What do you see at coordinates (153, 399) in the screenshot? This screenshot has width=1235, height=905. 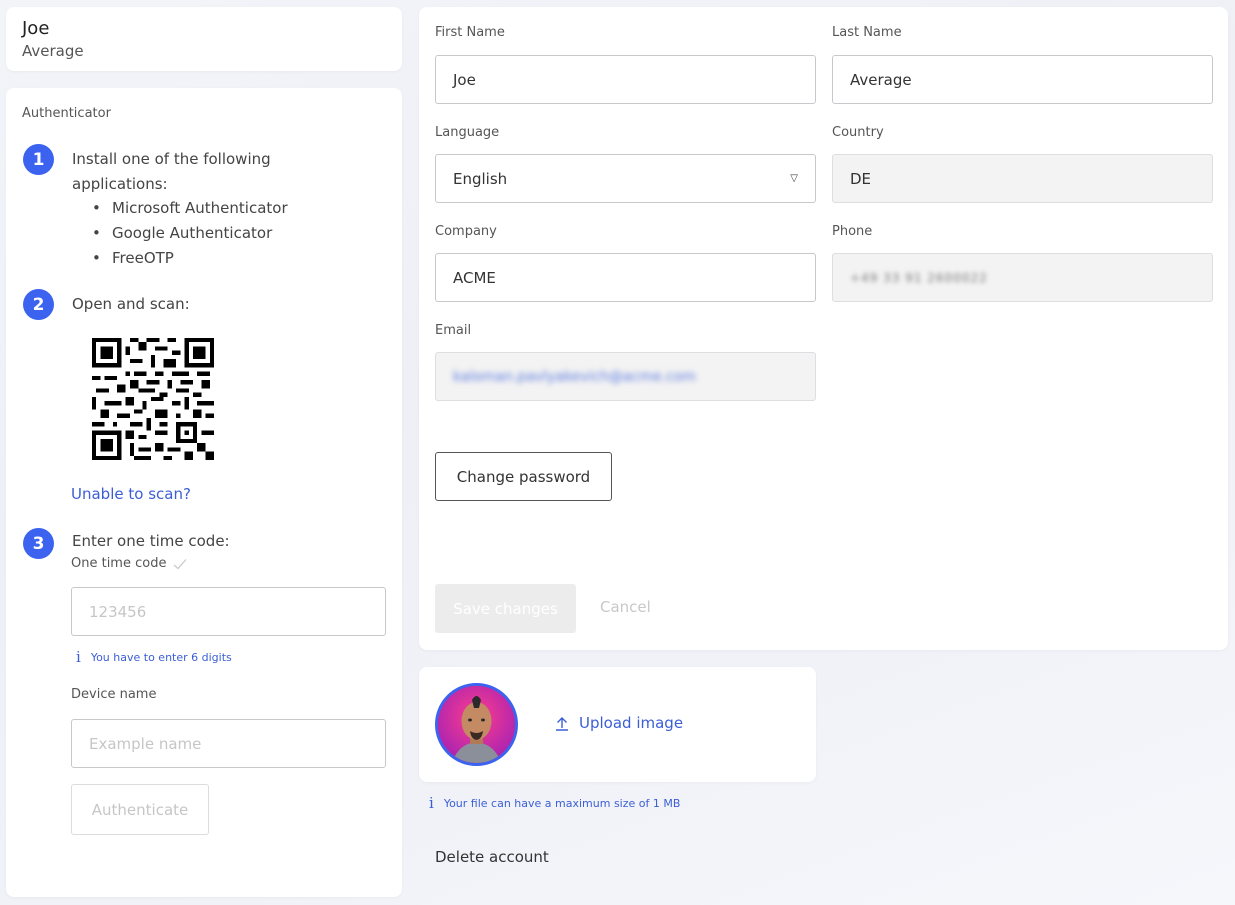 I see `qr-code` at bounding box center [153, 399].